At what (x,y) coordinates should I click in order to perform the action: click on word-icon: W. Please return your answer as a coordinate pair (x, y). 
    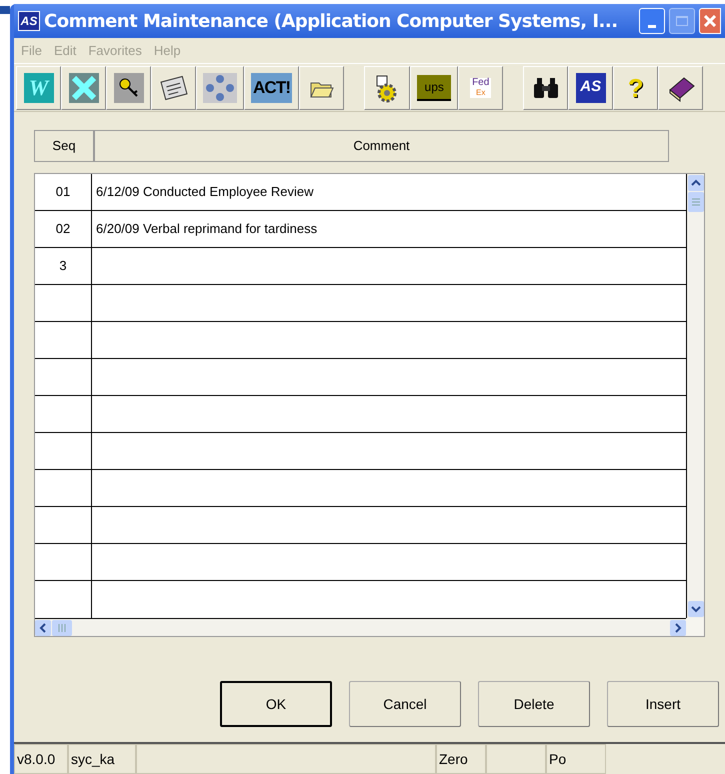
    Looking at the image, I should click on (39, 87).